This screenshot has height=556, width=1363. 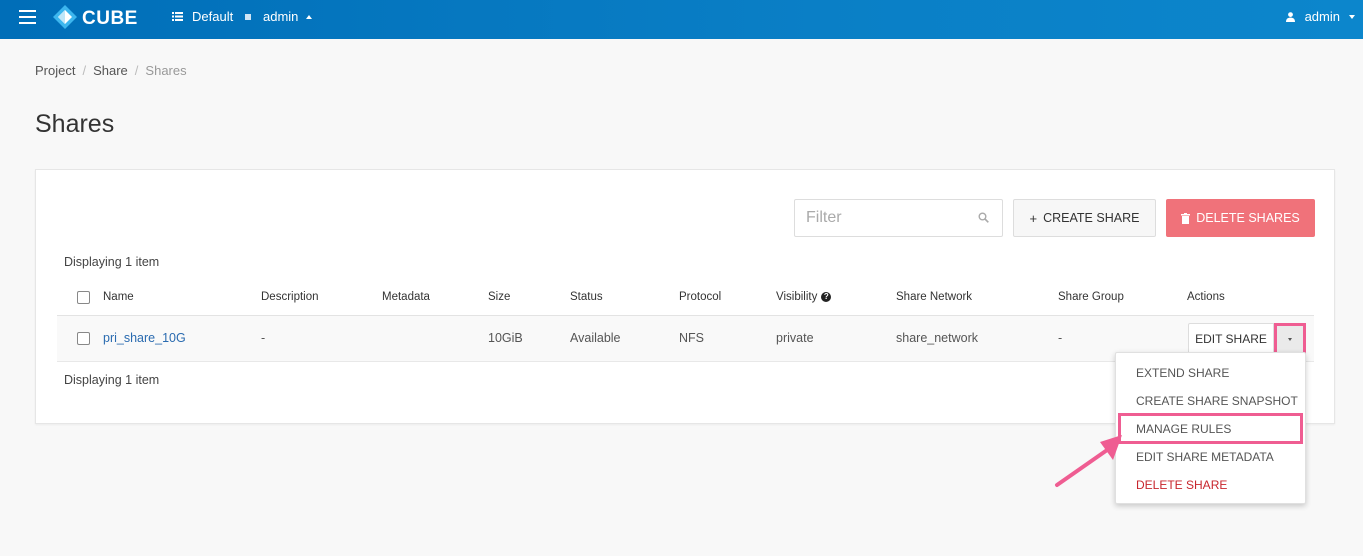 I want to click on menu-item-edit-share-metadata: EDIT SHARE METADATA, so click(x=1205, y=457).